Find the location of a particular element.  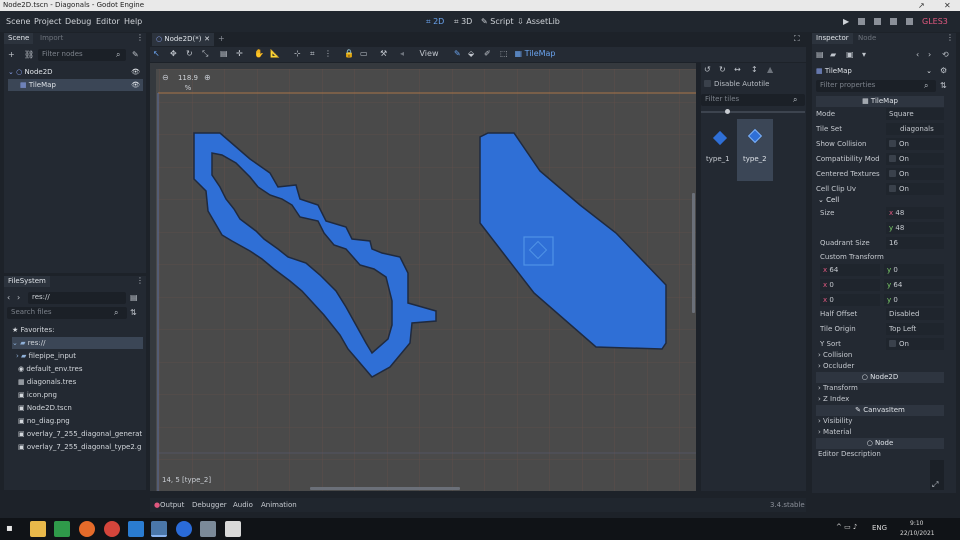

palette-size-slider is located at coordinates (753, 112).